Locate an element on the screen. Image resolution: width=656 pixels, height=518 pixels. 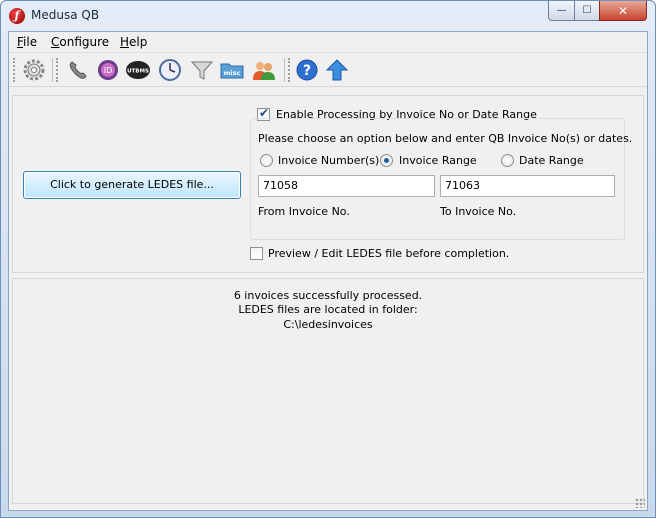
minimize-icon: — is located at coordinates (561, 10).